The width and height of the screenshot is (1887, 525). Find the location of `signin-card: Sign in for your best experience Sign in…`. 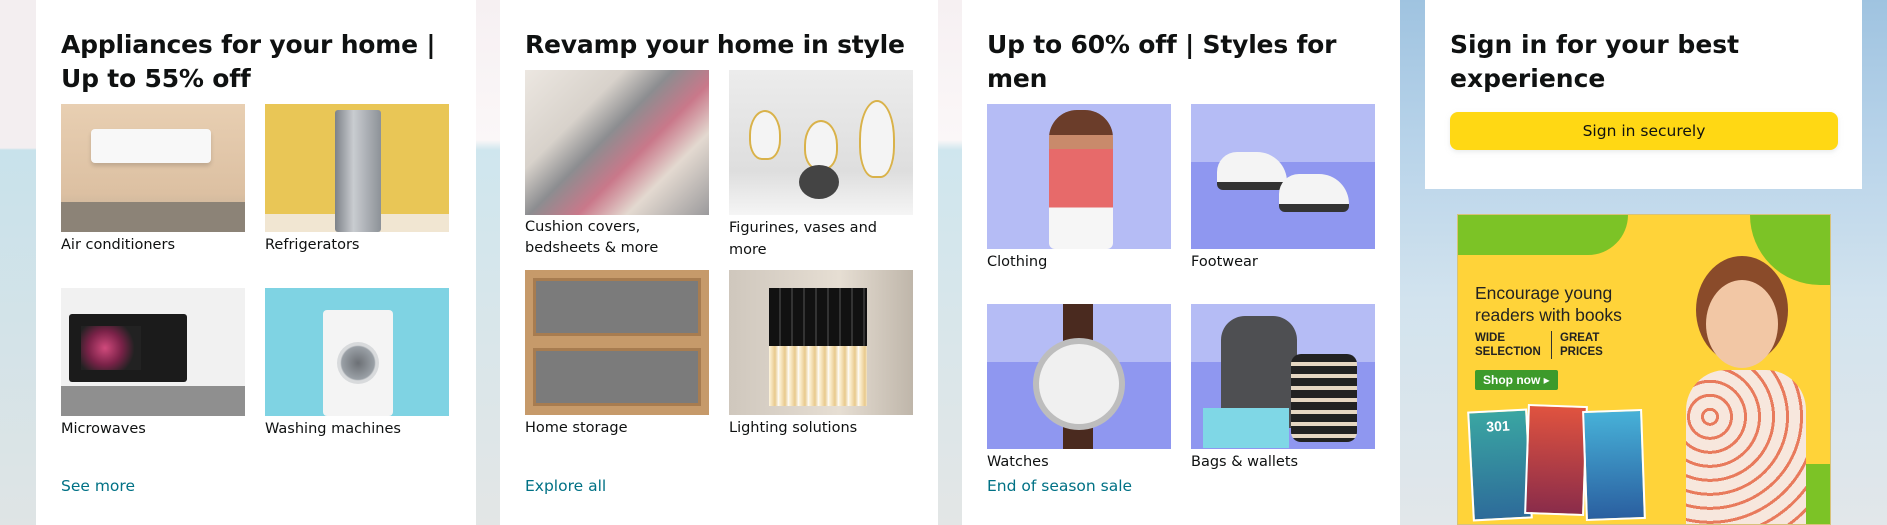

signin-card: Sign in for your best experience Sign in… is located at coordinates (1643, 94).